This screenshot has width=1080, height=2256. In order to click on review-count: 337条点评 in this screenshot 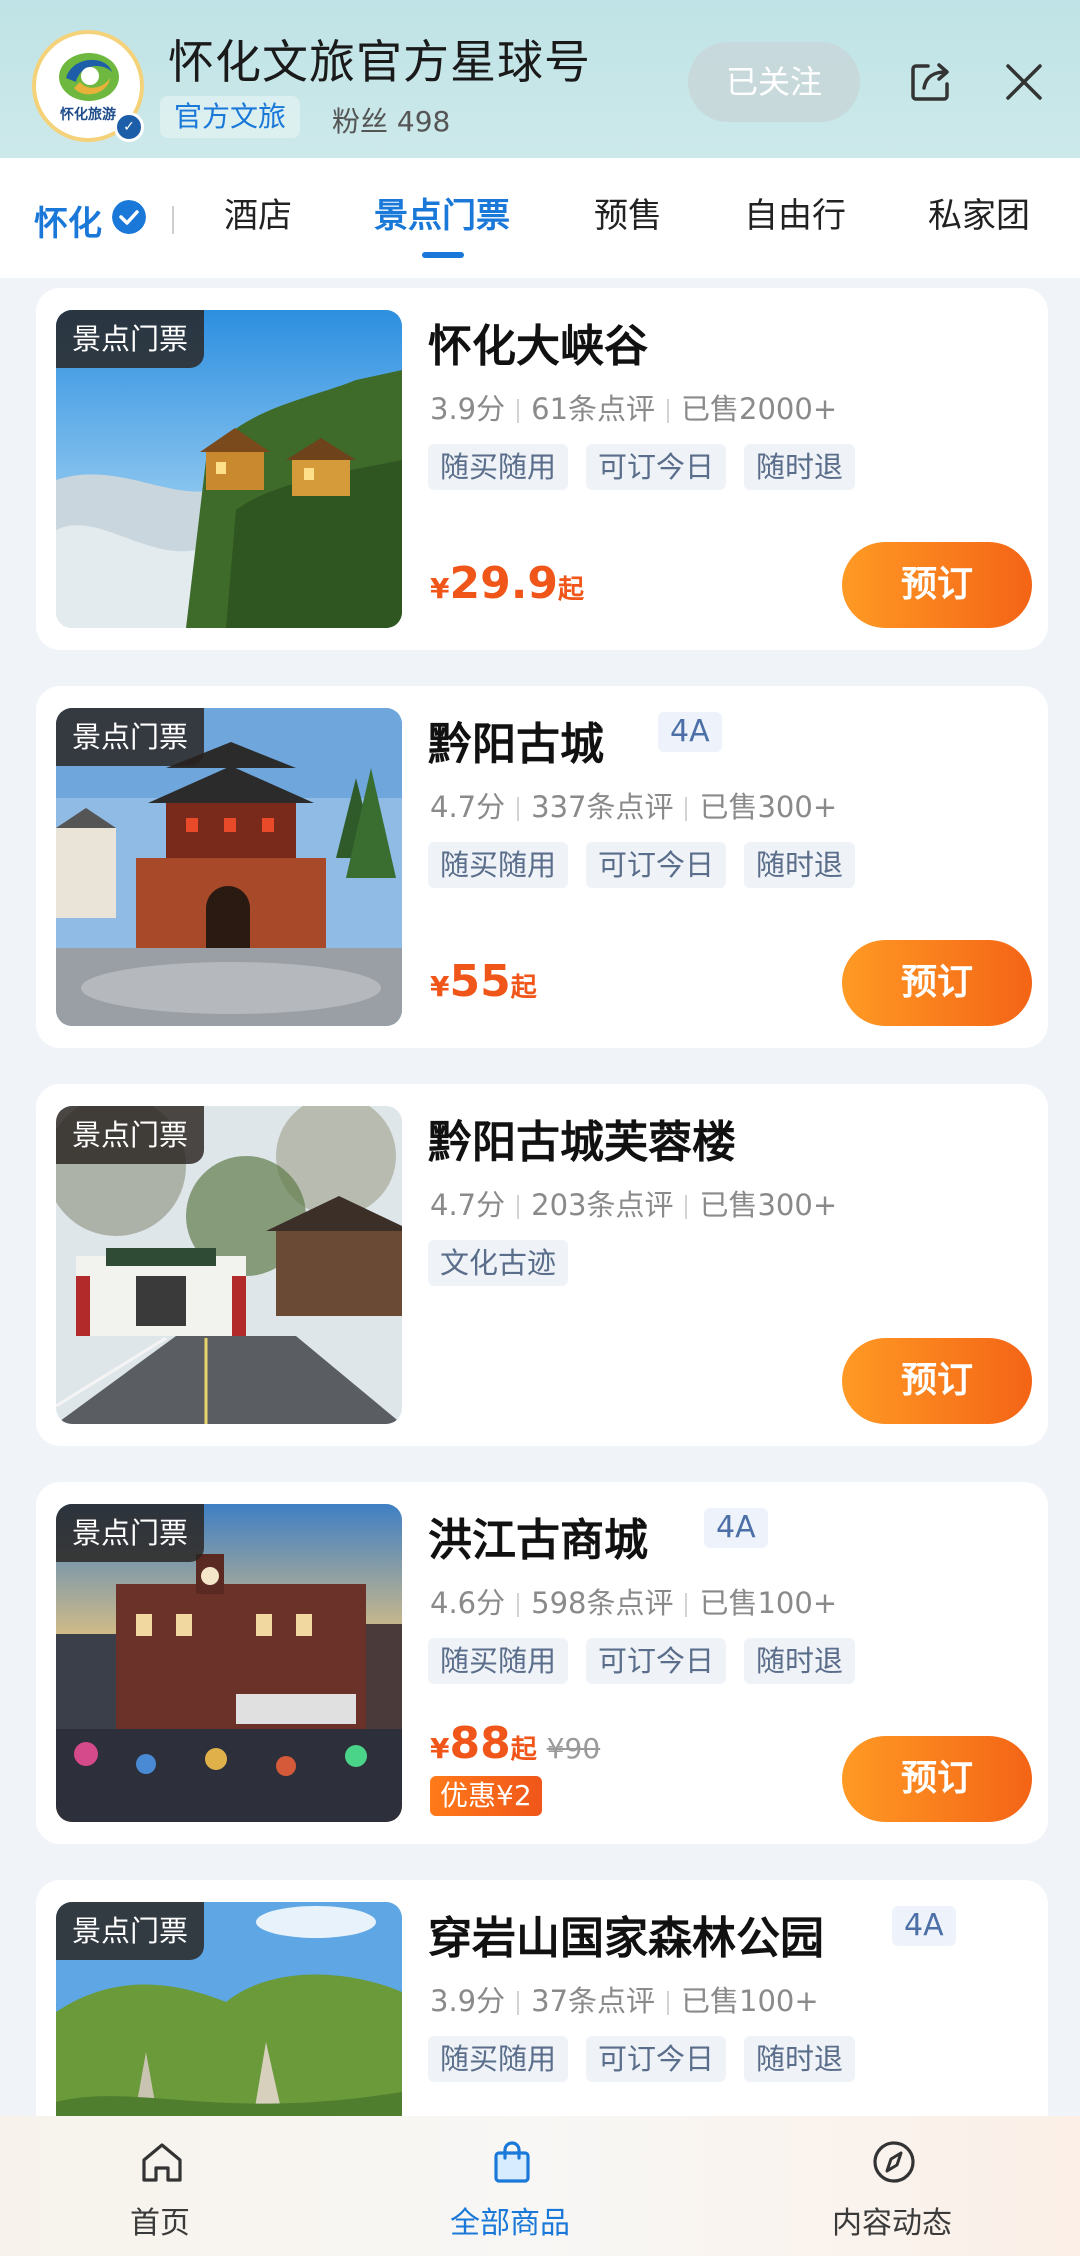, I will do `click(602, 807)`.